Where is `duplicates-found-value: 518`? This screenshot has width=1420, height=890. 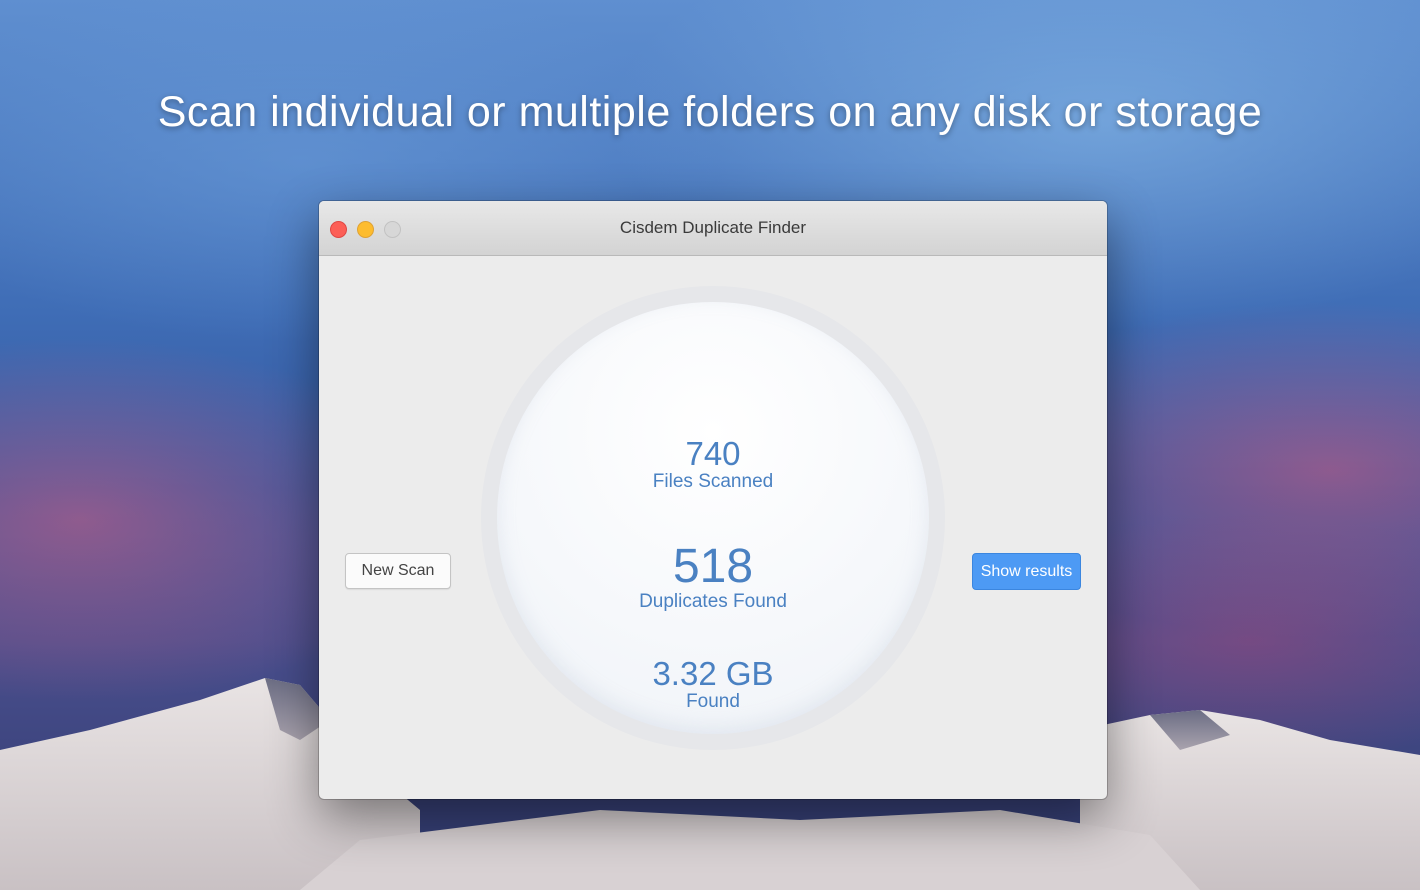
duplicates-found-value: 518 is located at coordinates (713, 566).